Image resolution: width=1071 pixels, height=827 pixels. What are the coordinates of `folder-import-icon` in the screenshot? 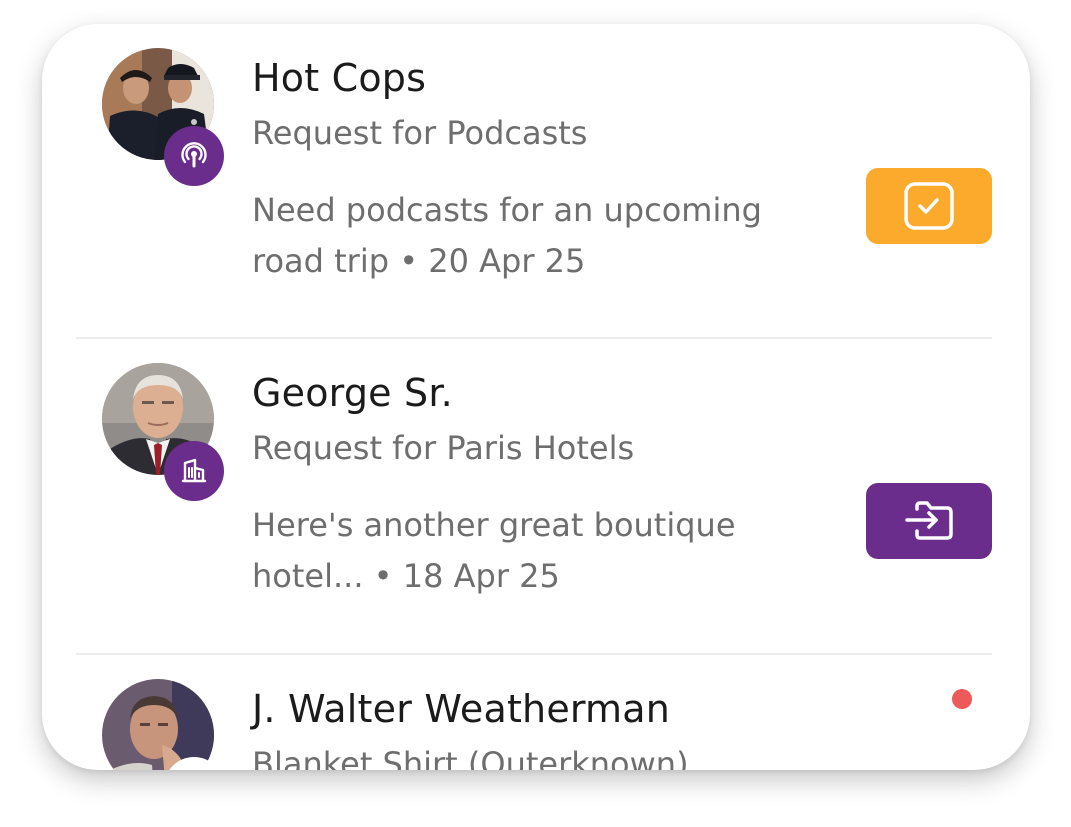 It's located at (929, 520).